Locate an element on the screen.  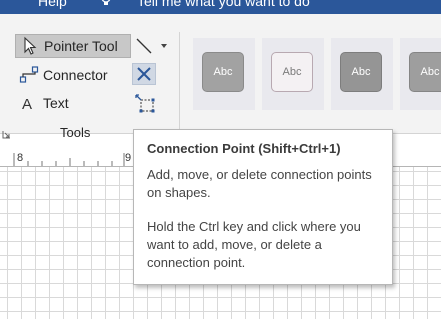
pointer-tool-button: Pointer Tool is located at coordinates (73, 46).